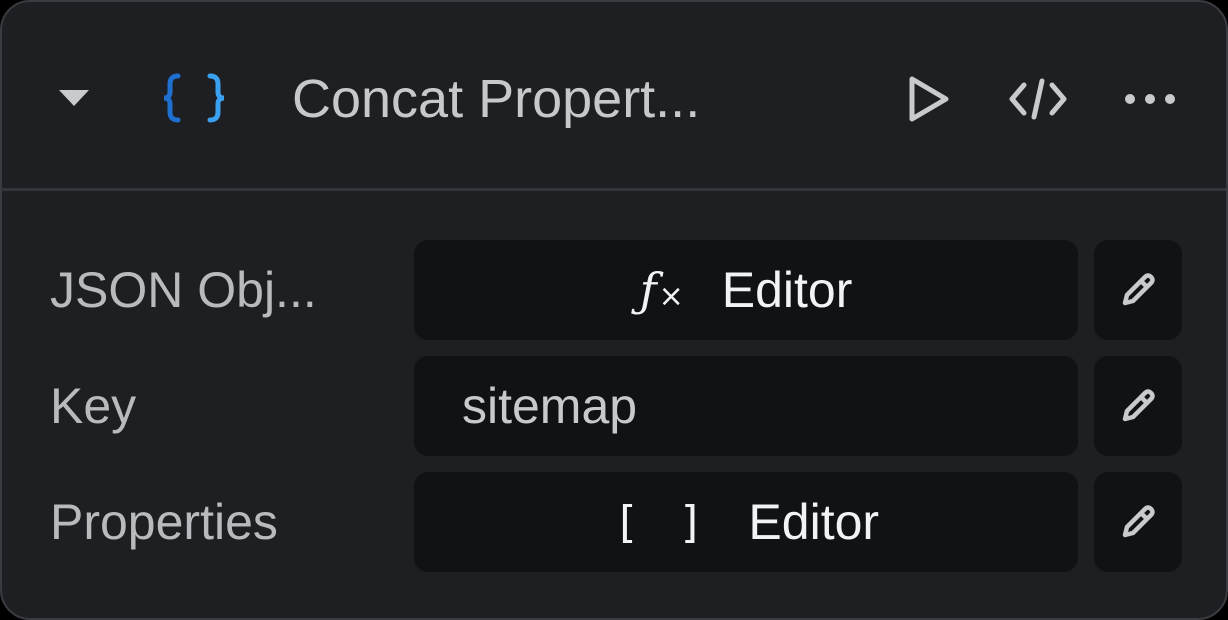  I want to click on edit-key-button, so click(1138, 406).